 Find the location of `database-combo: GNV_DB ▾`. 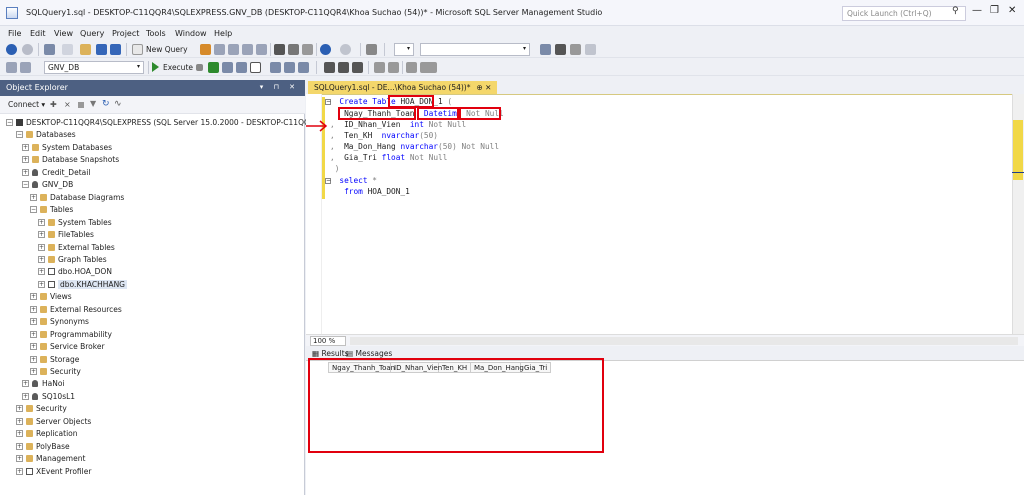

database-combo: GNV_DB ▾ is located at coordinates (94, 67).